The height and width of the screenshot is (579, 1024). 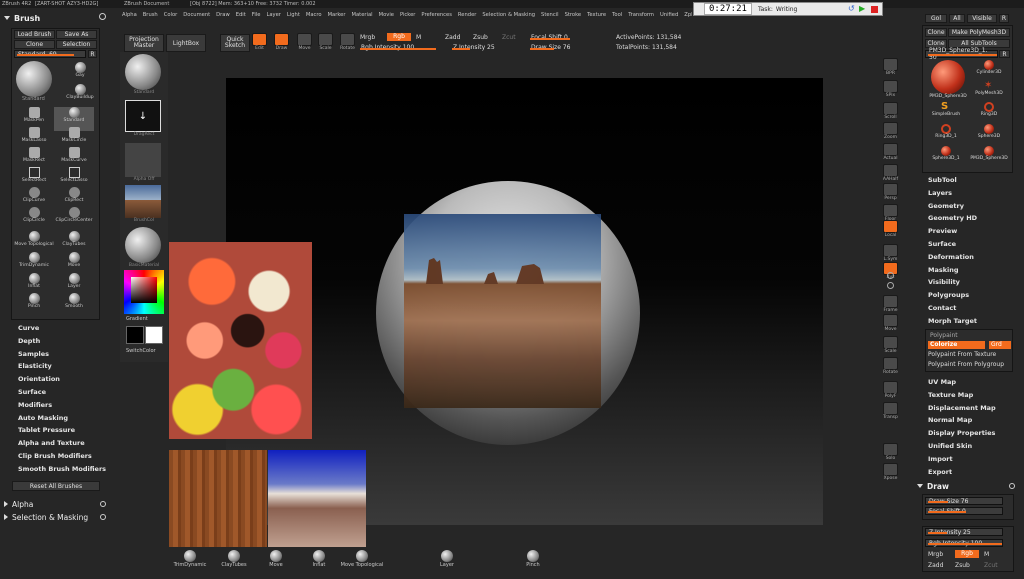 I want to click on header-toggle-button: Gol, so click(x=936, y=18).